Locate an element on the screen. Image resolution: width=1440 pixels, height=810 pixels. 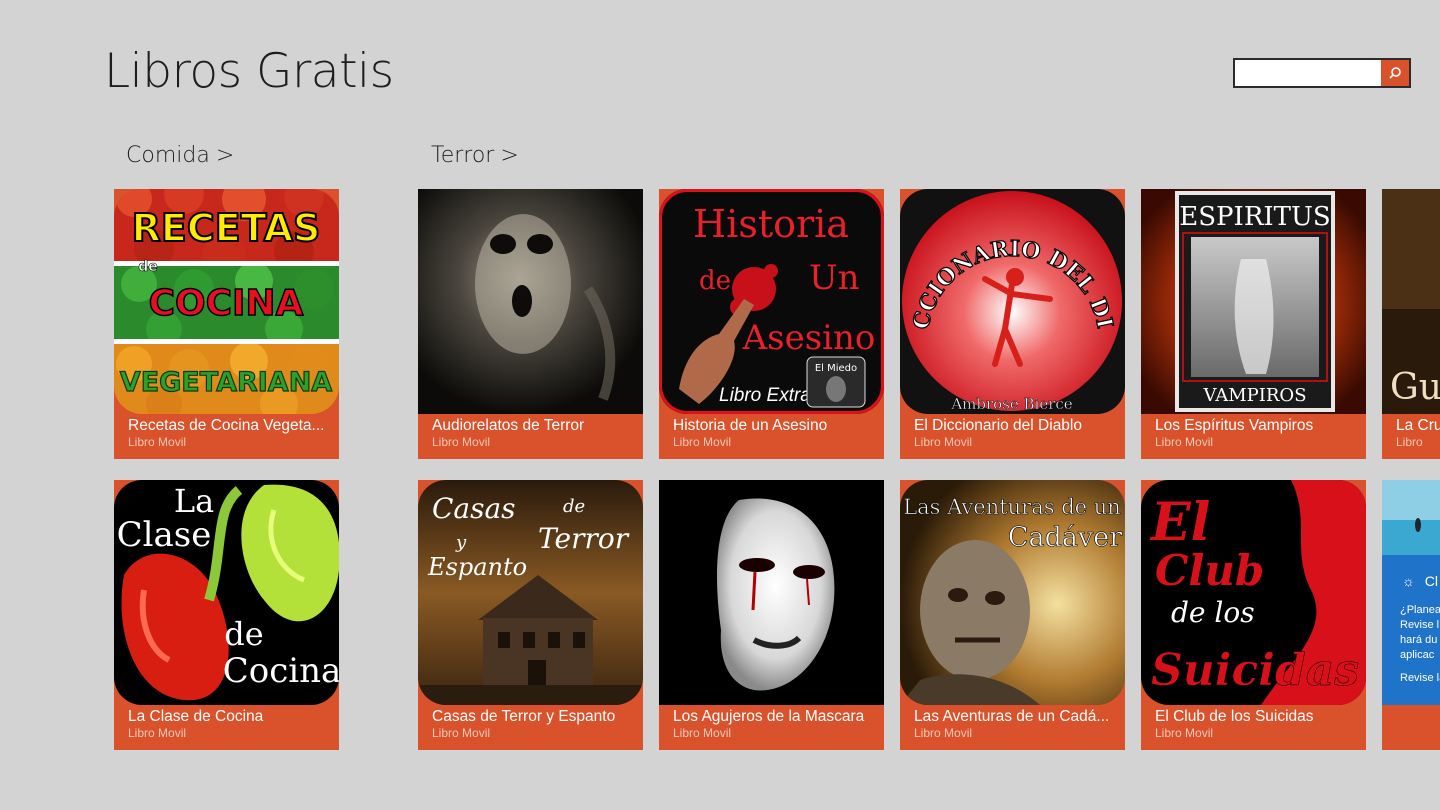
cover-text: Cadáver is located at coordinates (1065, 537).